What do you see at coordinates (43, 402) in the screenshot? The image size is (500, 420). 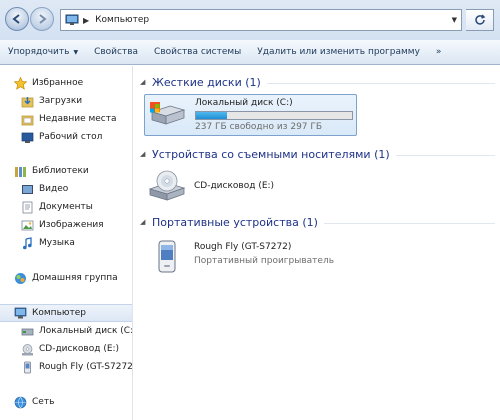 I see `sidebar-label: Сеть` at bounding box center [43, 402].